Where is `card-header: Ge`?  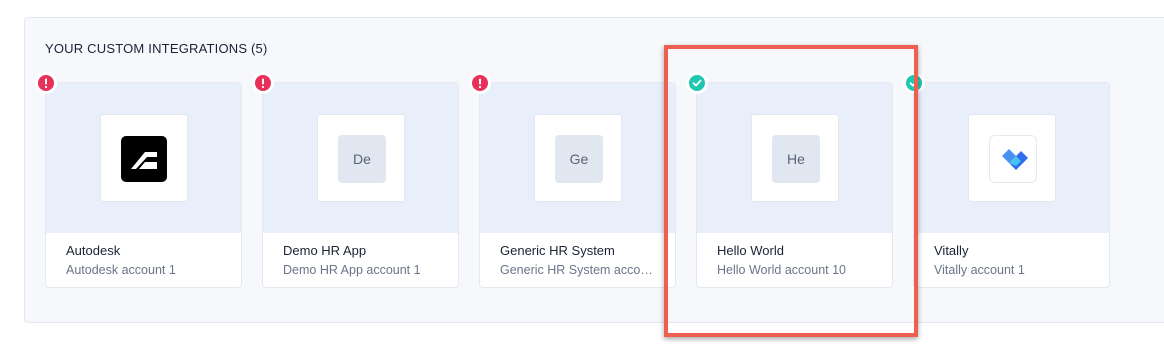 card-header: Ge is located at coordinates (577, 158).